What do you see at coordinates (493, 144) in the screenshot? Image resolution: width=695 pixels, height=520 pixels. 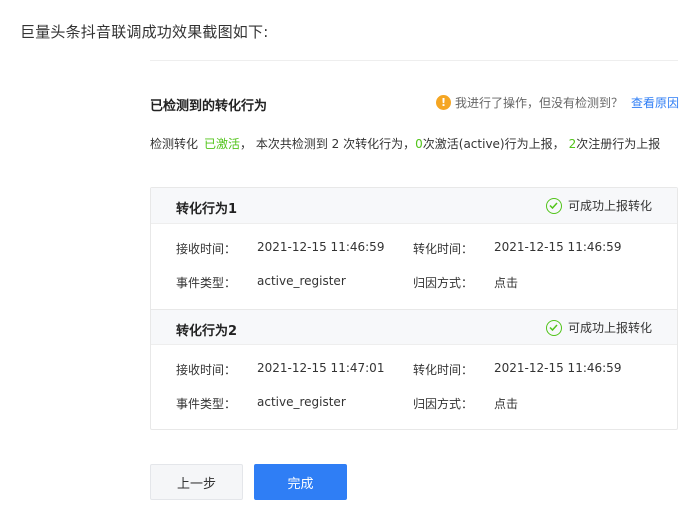 I see `summary-part2: 次激活(active)行为上报，` at bounding box center [493, 144].